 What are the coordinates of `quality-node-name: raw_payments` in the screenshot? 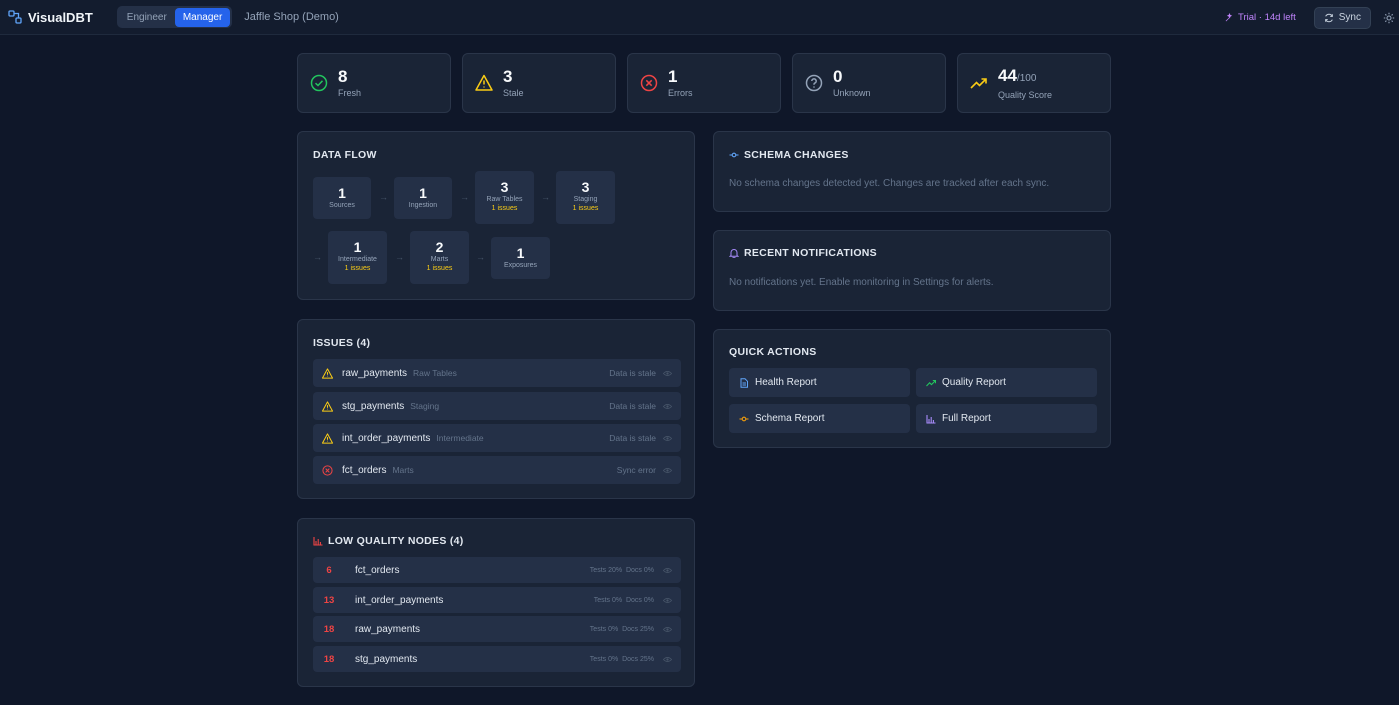 It's located at (388, 629).